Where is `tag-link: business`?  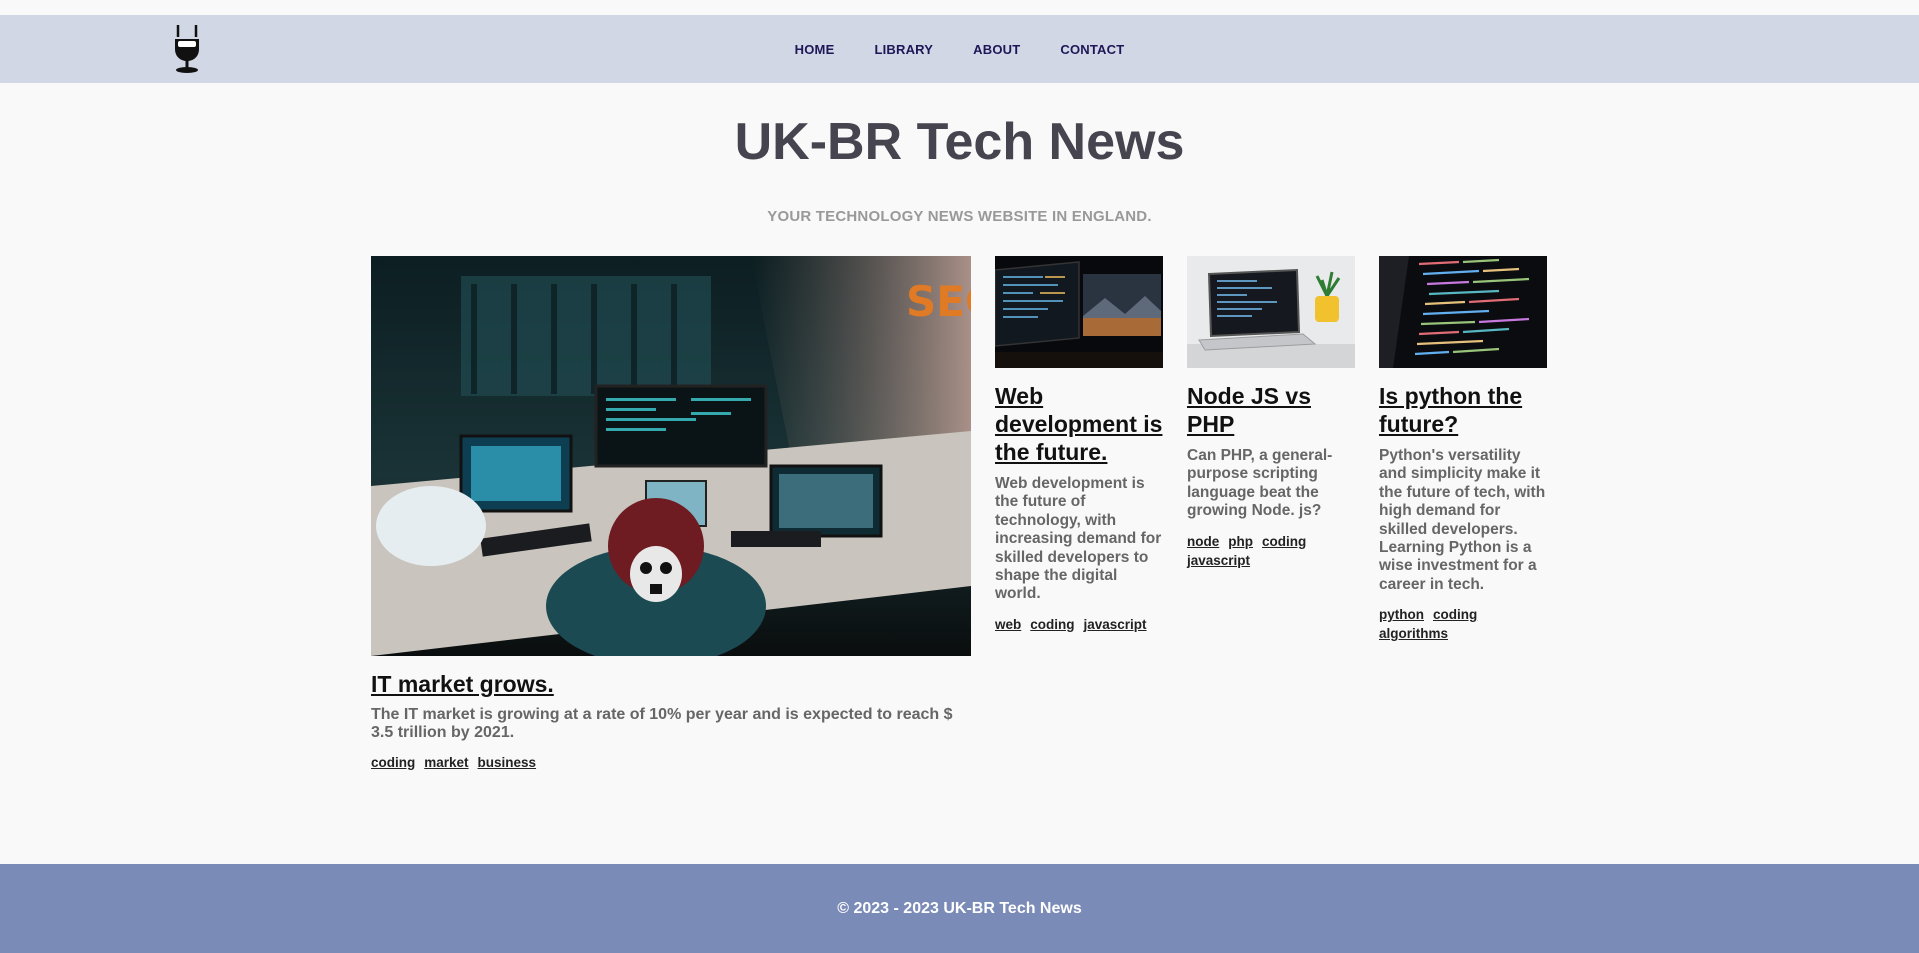
tag-link: business is located at coordinates (507, 762).